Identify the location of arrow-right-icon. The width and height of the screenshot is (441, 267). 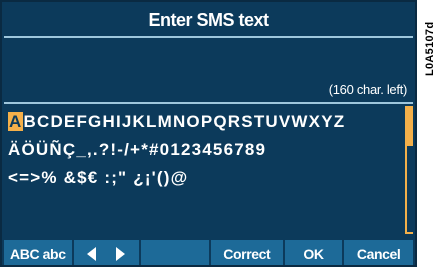
(121, 253).